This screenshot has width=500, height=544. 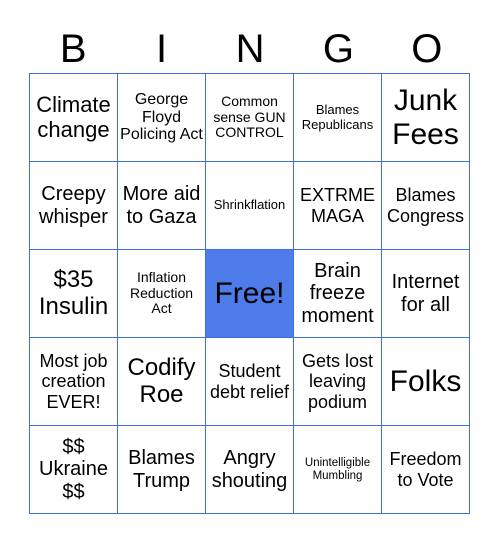 What do you see at coordinates (427, 49) in the screenshot?
I see `header-letter-o: O` at bounding box center [427, 49].